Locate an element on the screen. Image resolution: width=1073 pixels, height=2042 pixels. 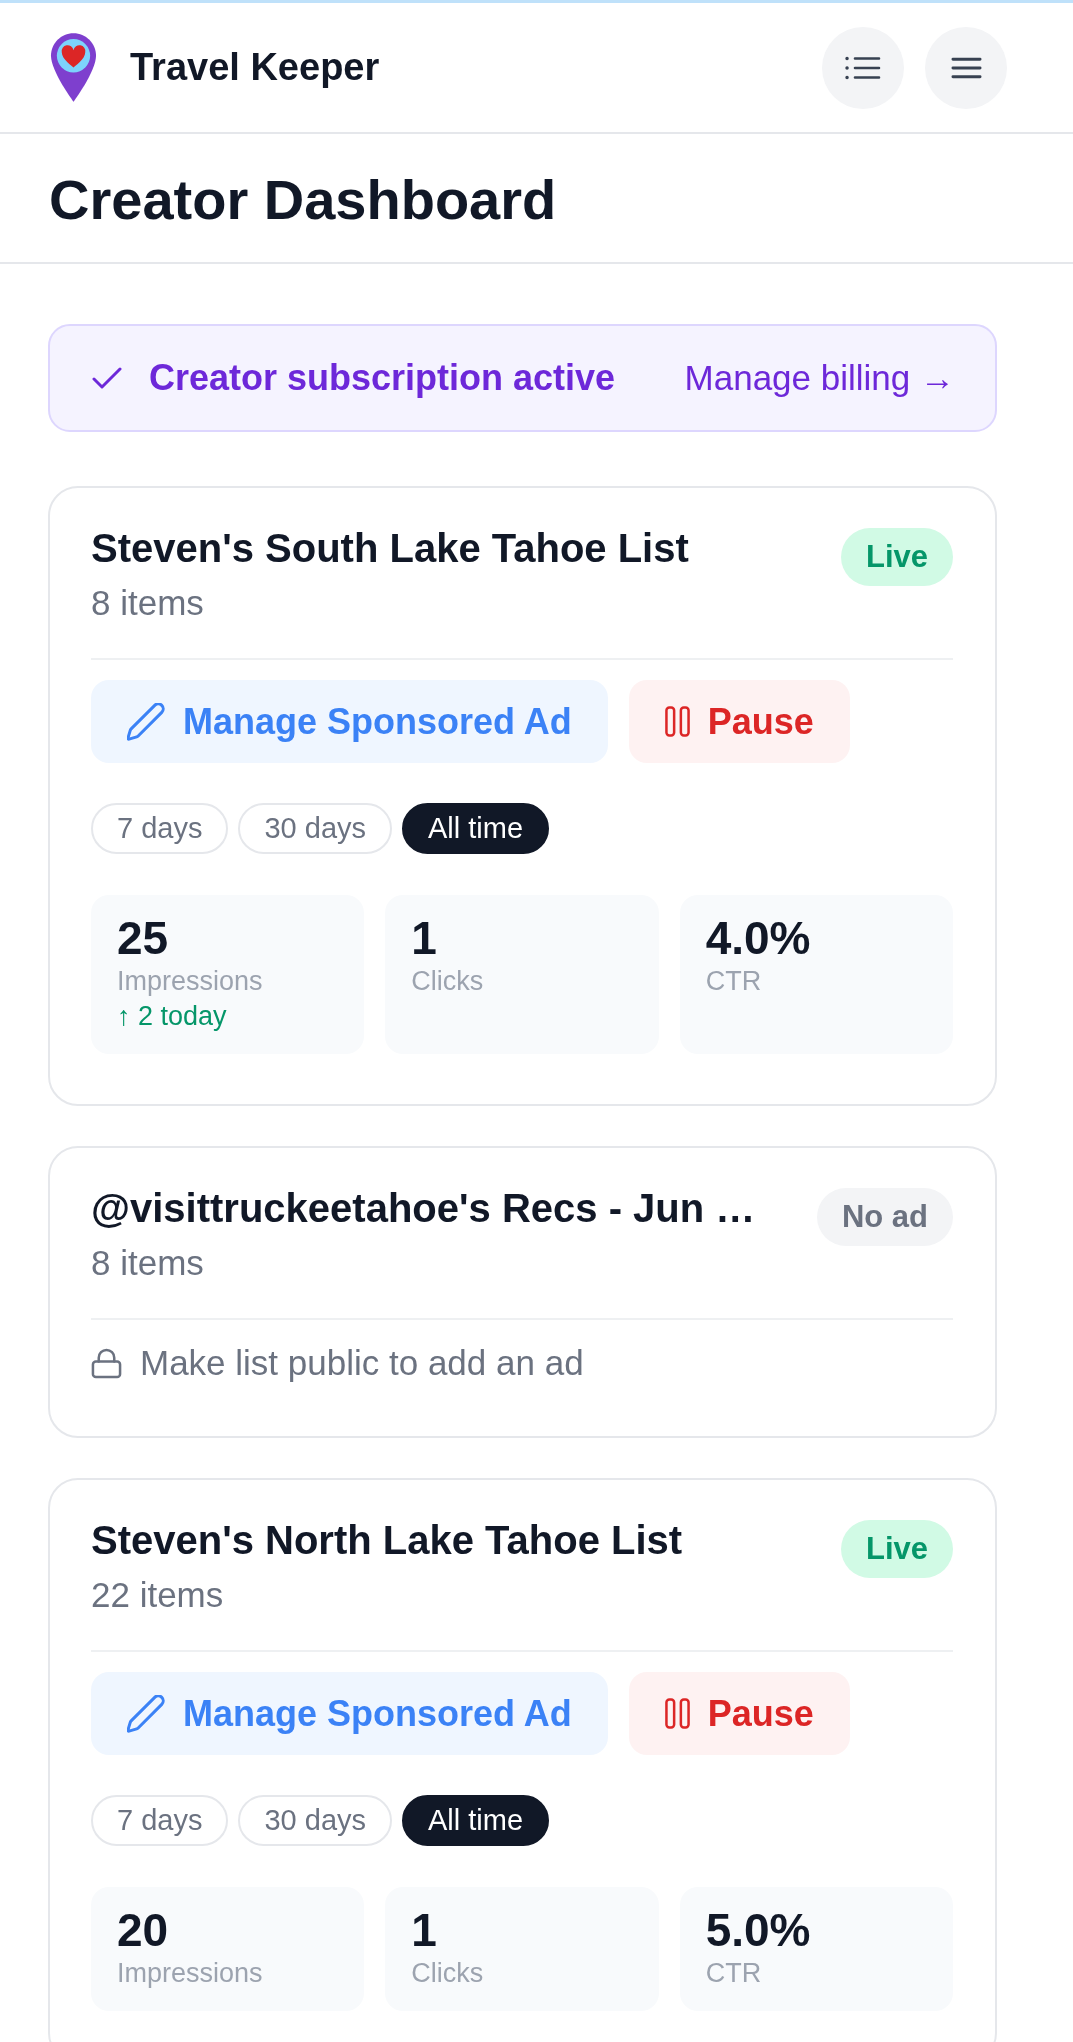
stat-value: 20 is located at coordinates (143, 1930).